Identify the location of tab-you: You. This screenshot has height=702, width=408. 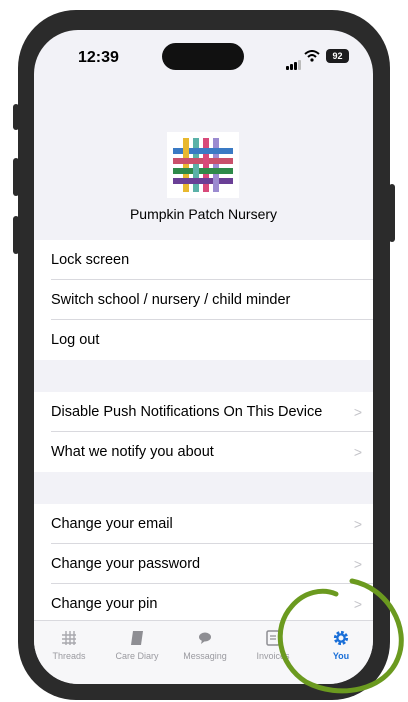
(340, 645).